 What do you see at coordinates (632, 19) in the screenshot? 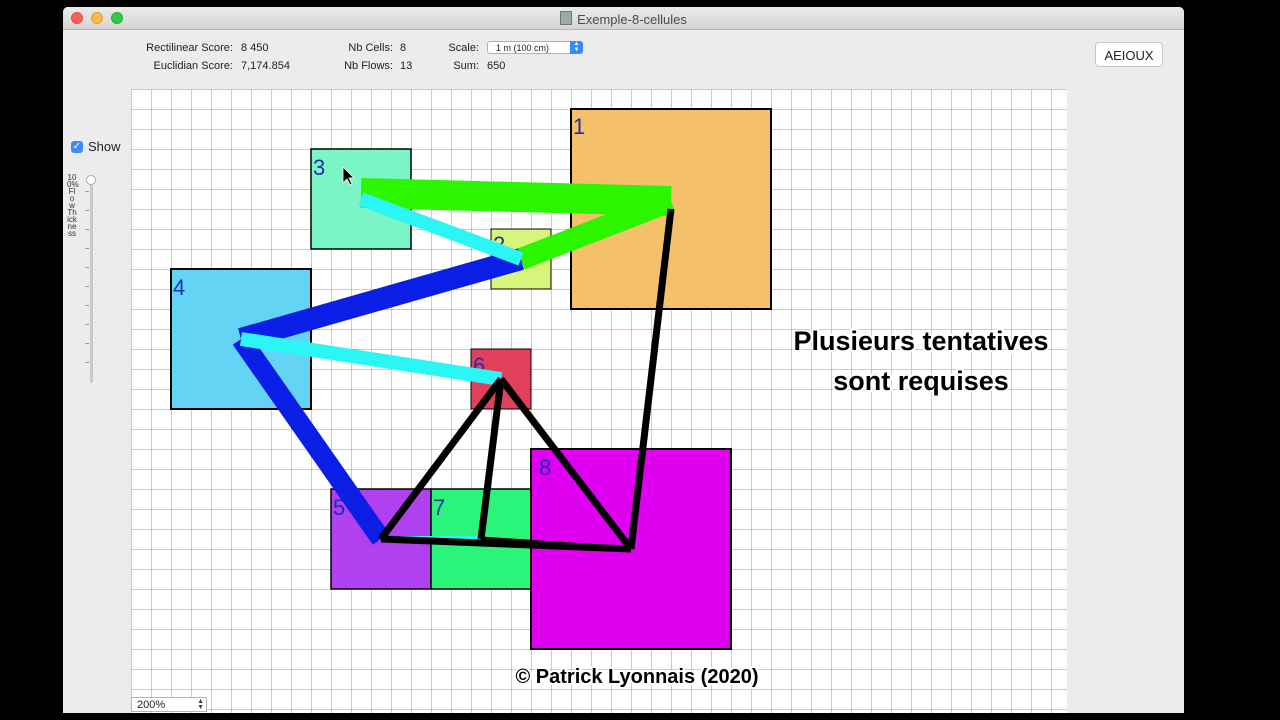
I see `window-title-text: Exemple-8-cellules` at bounding box center [632, 19].